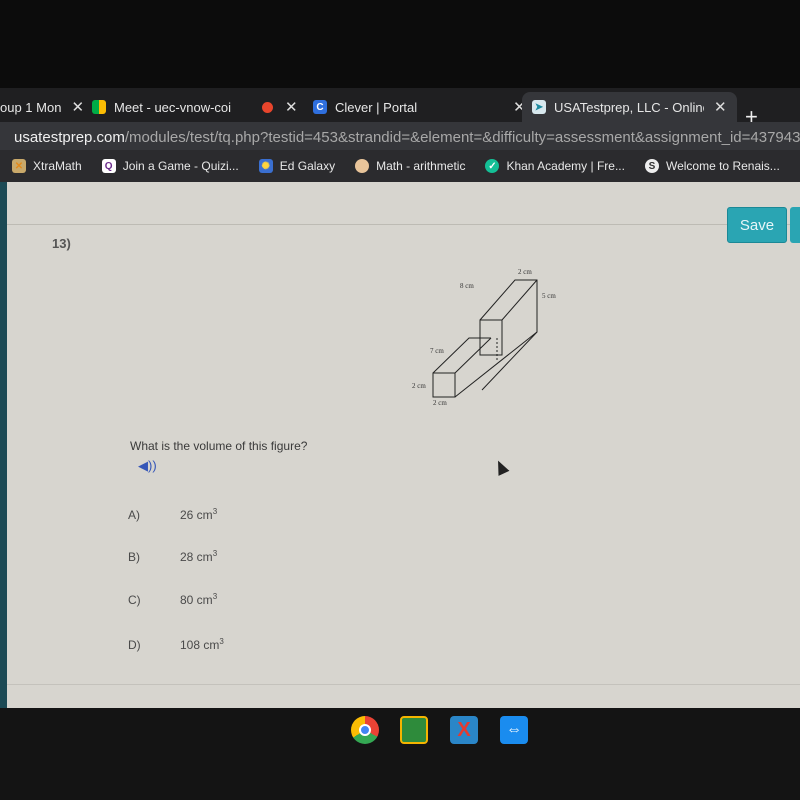  What do you see at coordinates (57, 166) in the screenshot?
I see `bookmark-label: XtraMath` at bounding box center [57, 166].